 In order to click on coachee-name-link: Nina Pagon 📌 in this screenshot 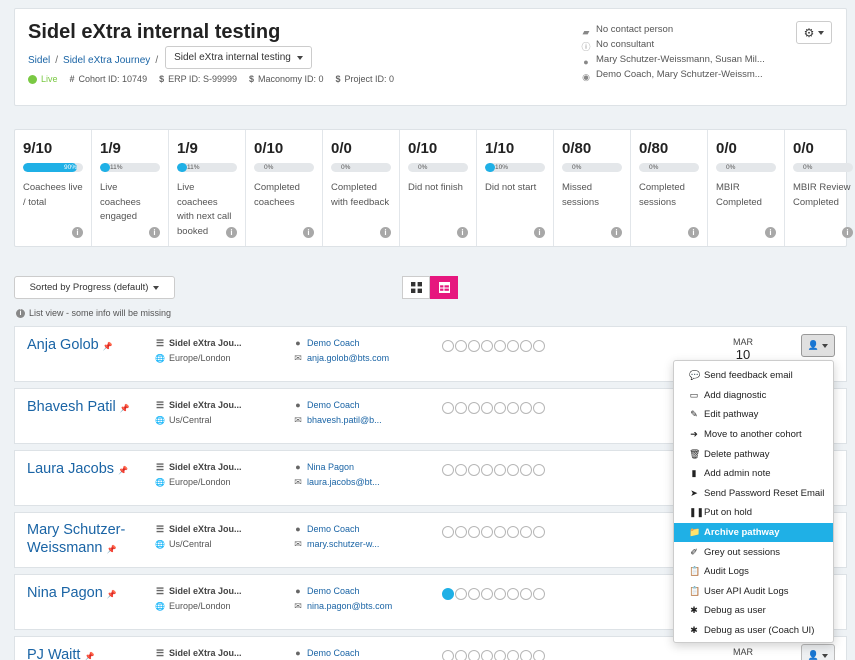, I will do `click(87, 594)`.